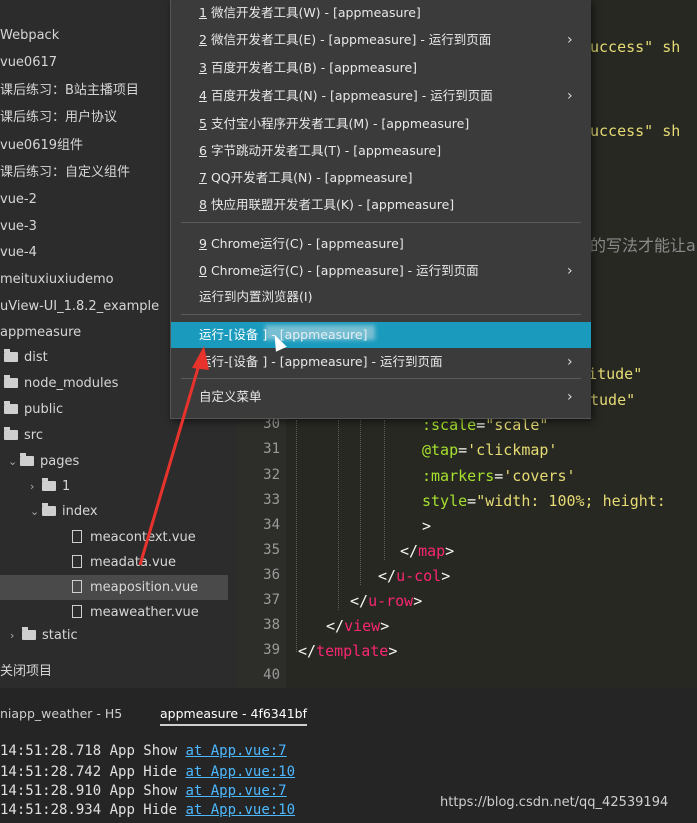  Describe the element at coordinates (432, 551) in the screenshot. I see `code-tag: map` at that location.